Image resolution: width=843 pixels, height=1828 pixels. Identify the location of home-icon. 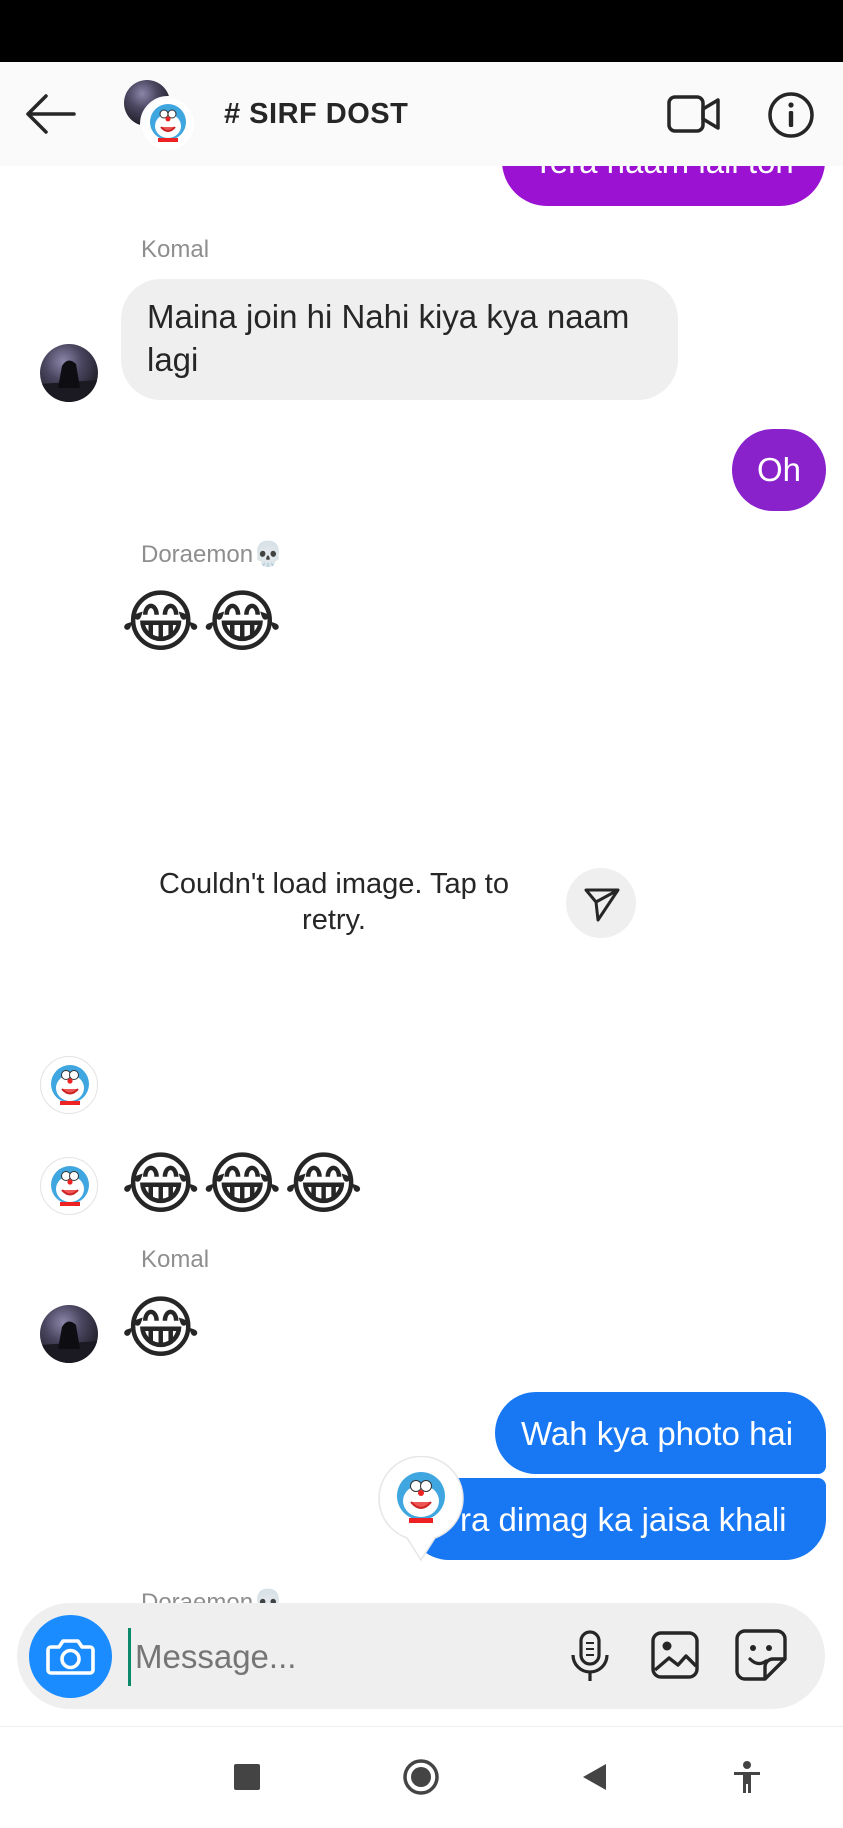
(421, 1777).